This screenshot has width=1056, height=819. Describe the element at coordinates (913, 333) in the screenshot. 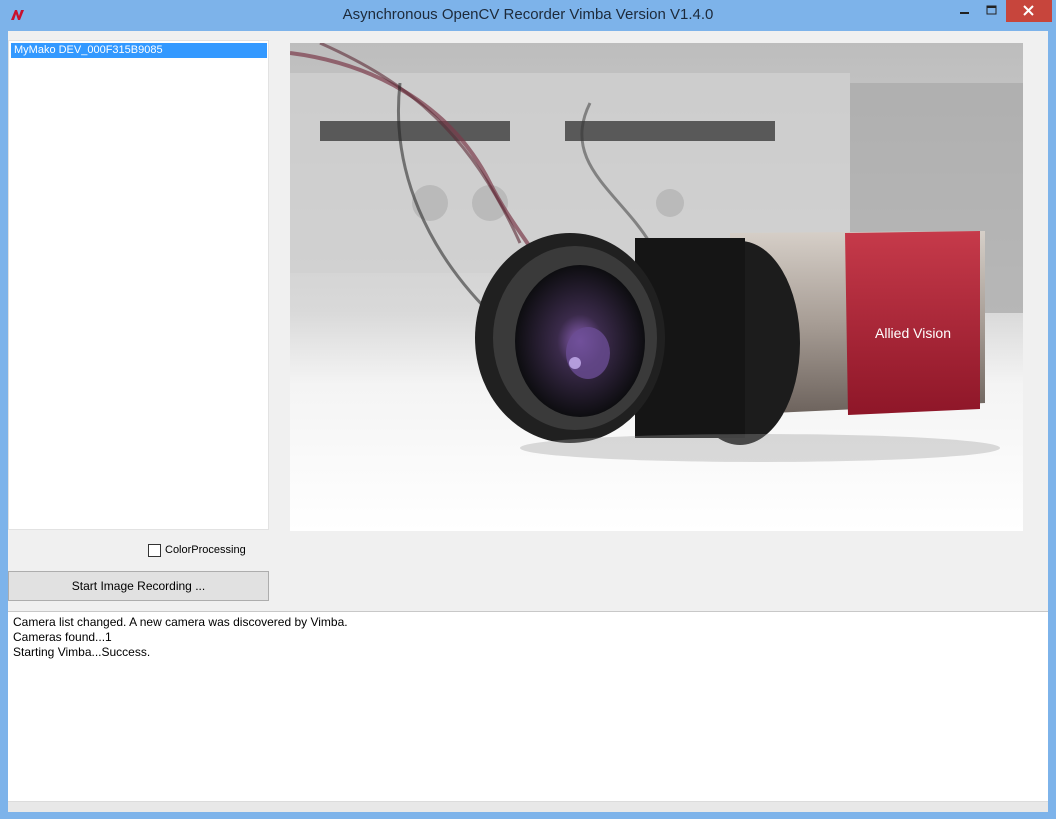

I see `preview-brand-text: Allied Vision` at that location.